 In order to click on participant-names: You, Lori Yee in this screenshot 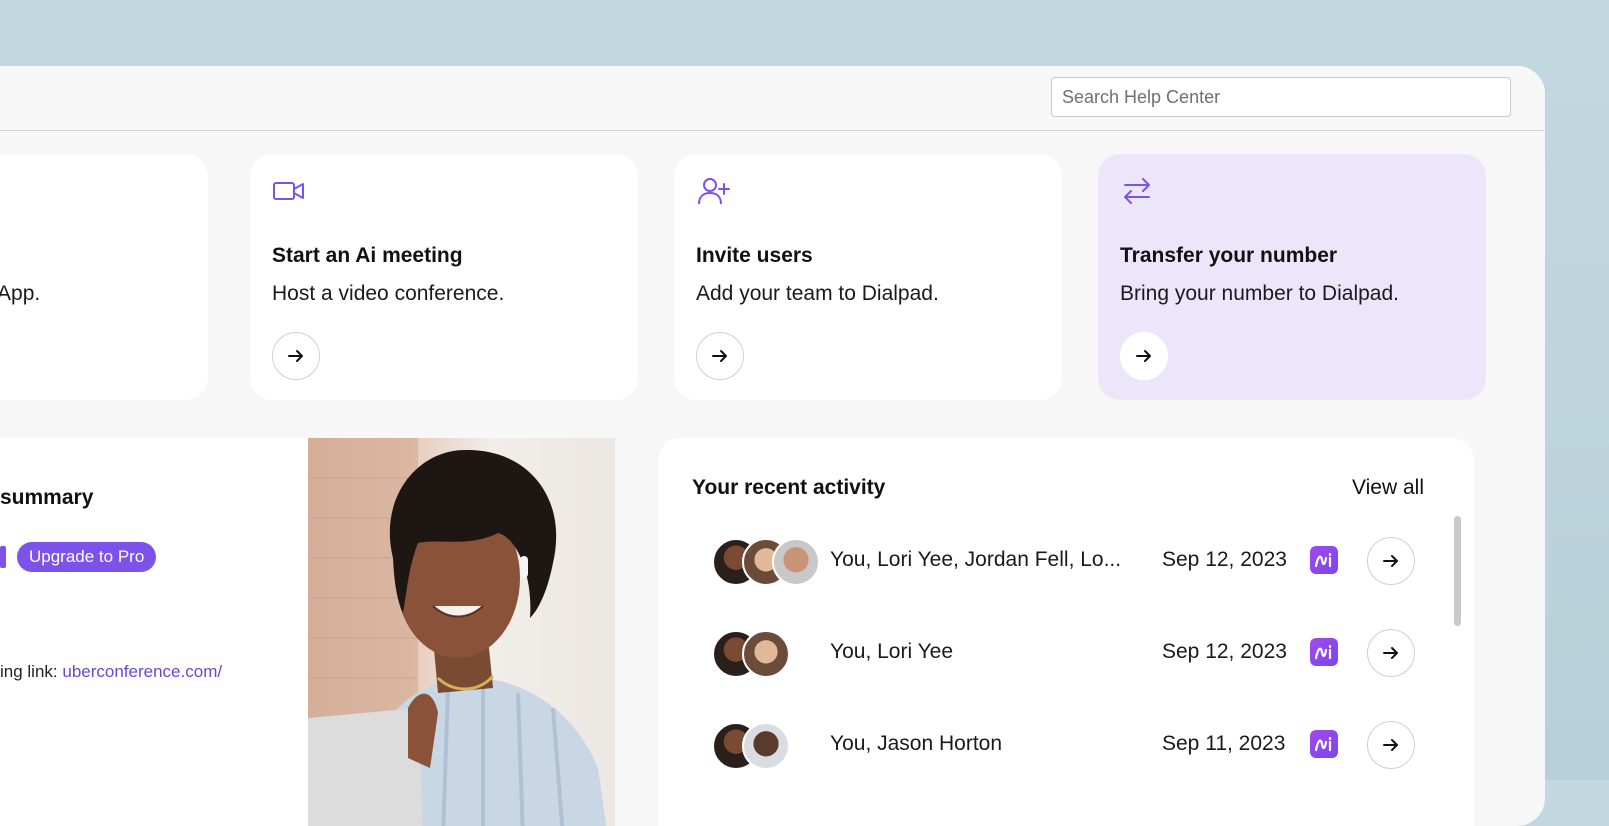, I will do `click(892, 651)`.